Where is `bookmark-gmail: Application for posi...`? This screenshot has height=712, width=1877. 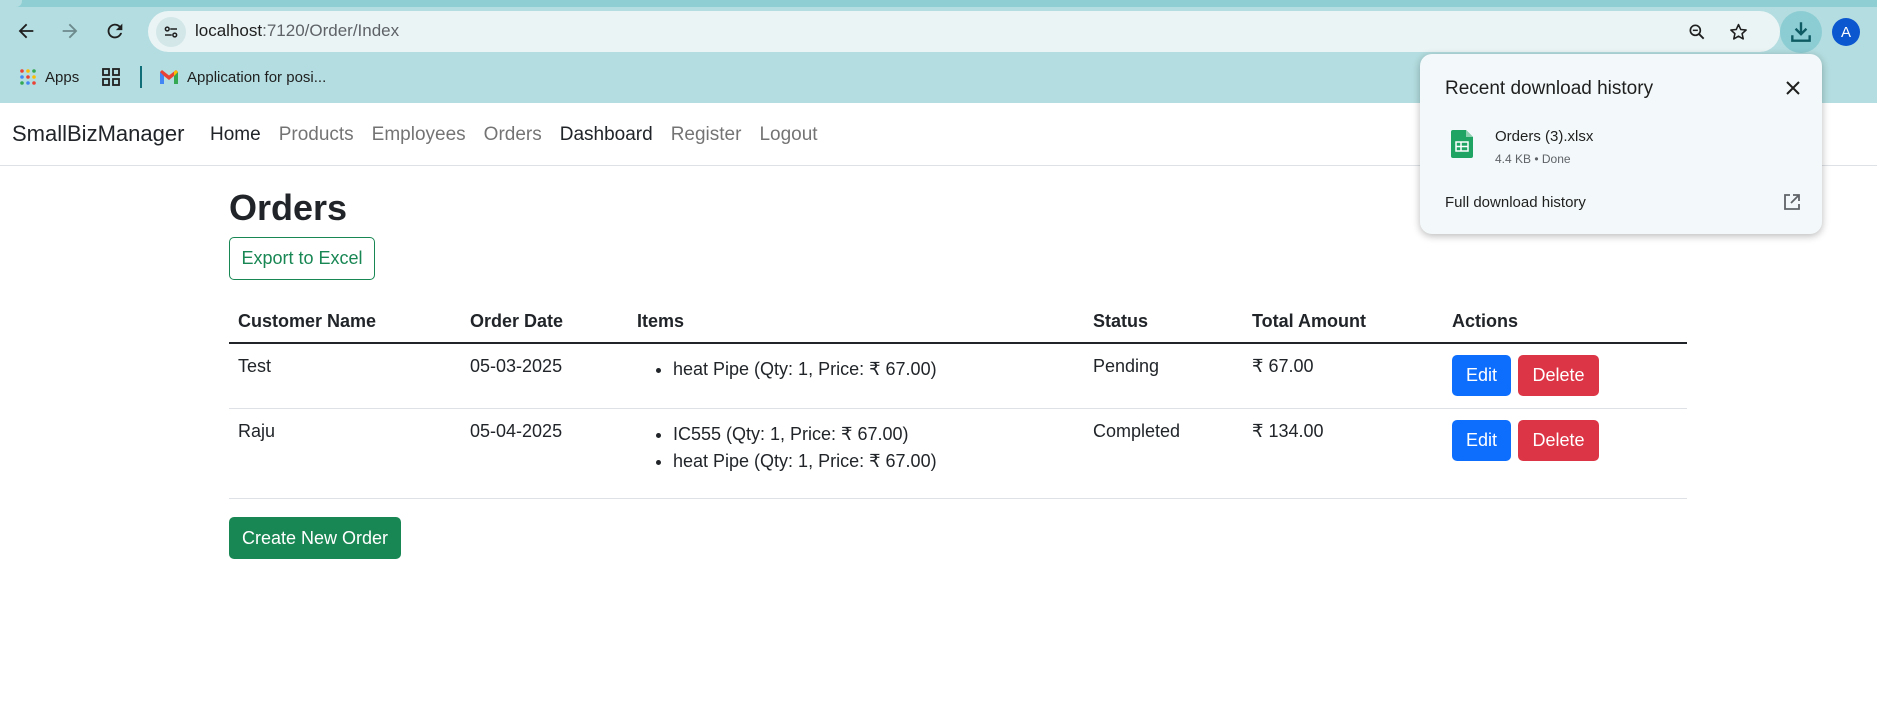 bookmark-gmail: Application for posi... is located at coordinates (242, 77).